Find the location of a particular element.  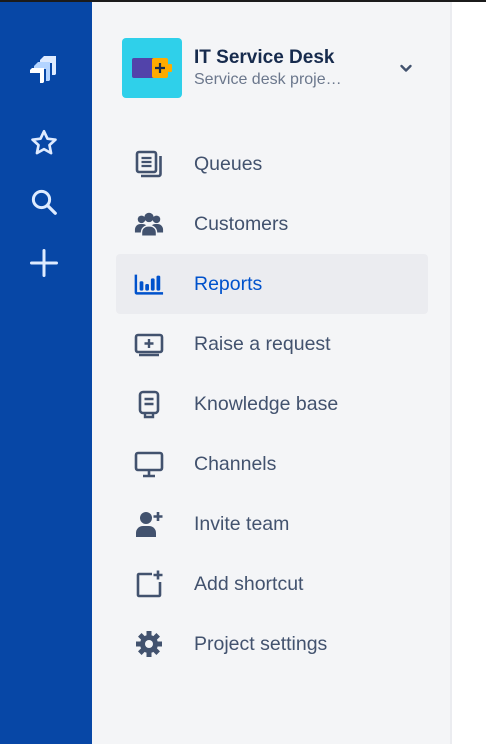

nav-label: Project settings is located at coordinates (261, 643).